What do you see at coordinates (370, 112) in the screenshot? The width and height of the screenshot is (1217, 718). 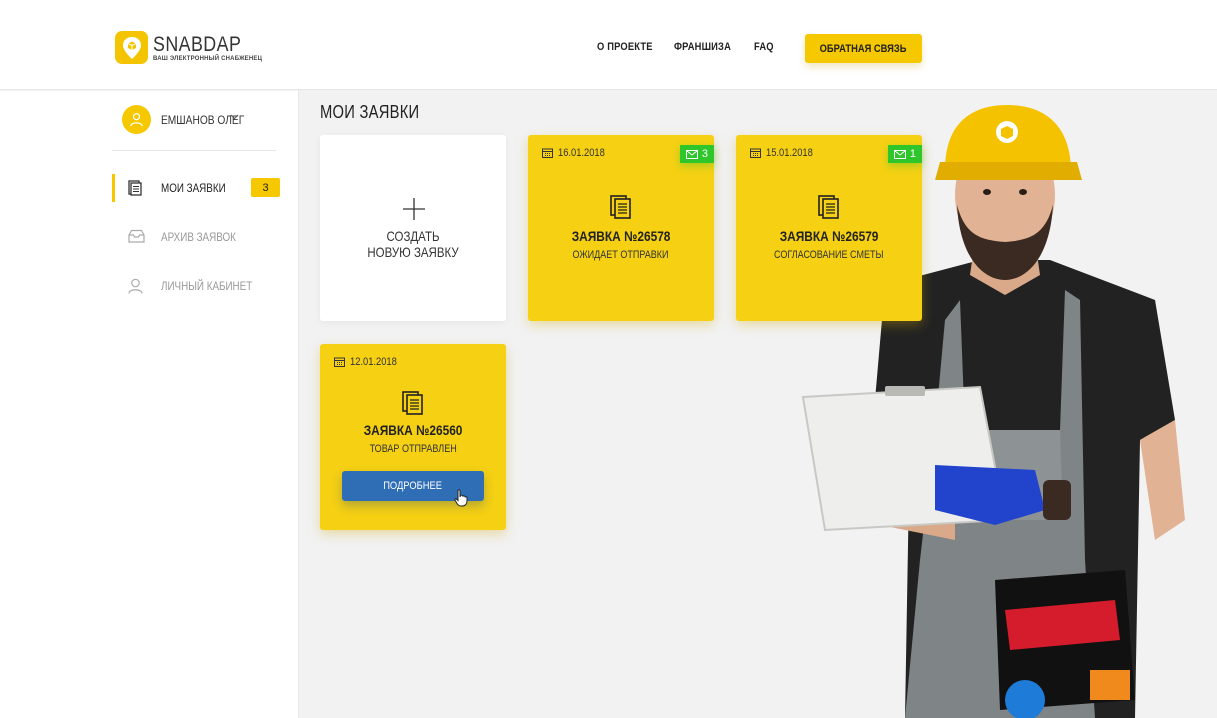 I see `page-title: МОИ ЗАЯВКИ` at bounding box center [370, 112].